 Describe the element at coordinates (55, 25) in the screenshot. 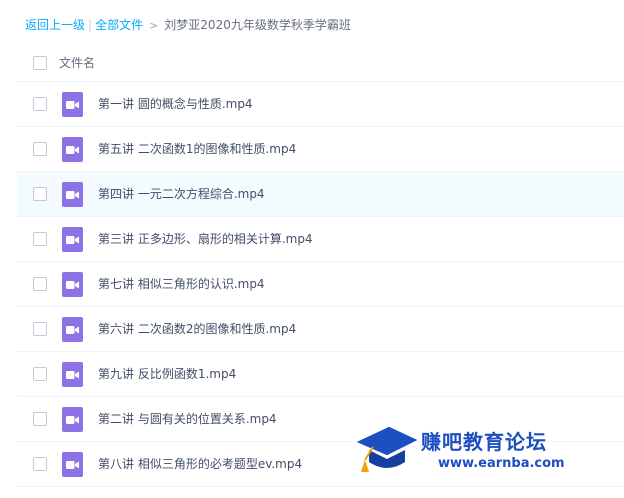

I see `back-link: 返回上一级` at that location.